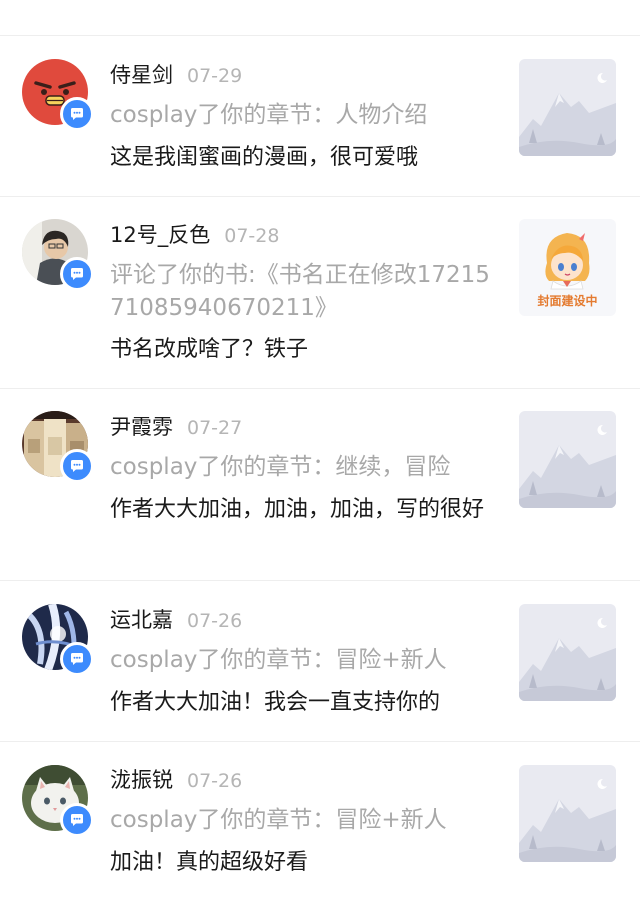  I want to click on action-text: cosplay了你的章节：继续，冒险, so click(280, 467).